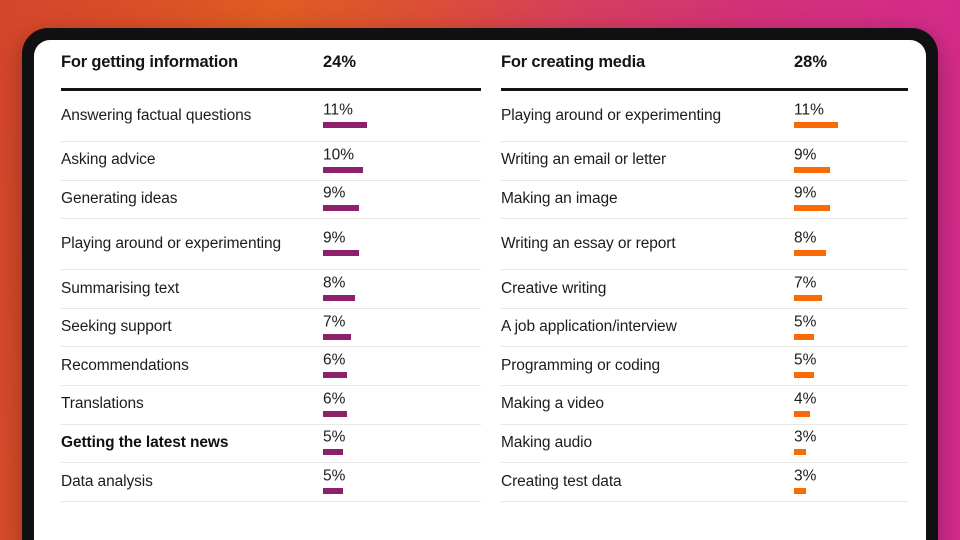 The width and height of the screenshot is (960, 540). I want to click on table-row: Creating test data 3%, so click(704, 482).